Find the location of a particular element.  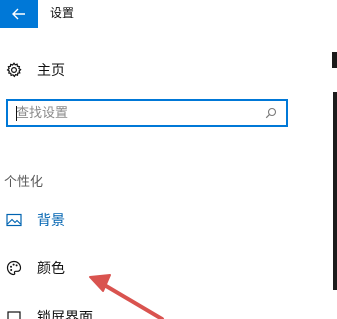

nav-item-lock-screen: 锁屏界面 is located at coordinates (49, 312).